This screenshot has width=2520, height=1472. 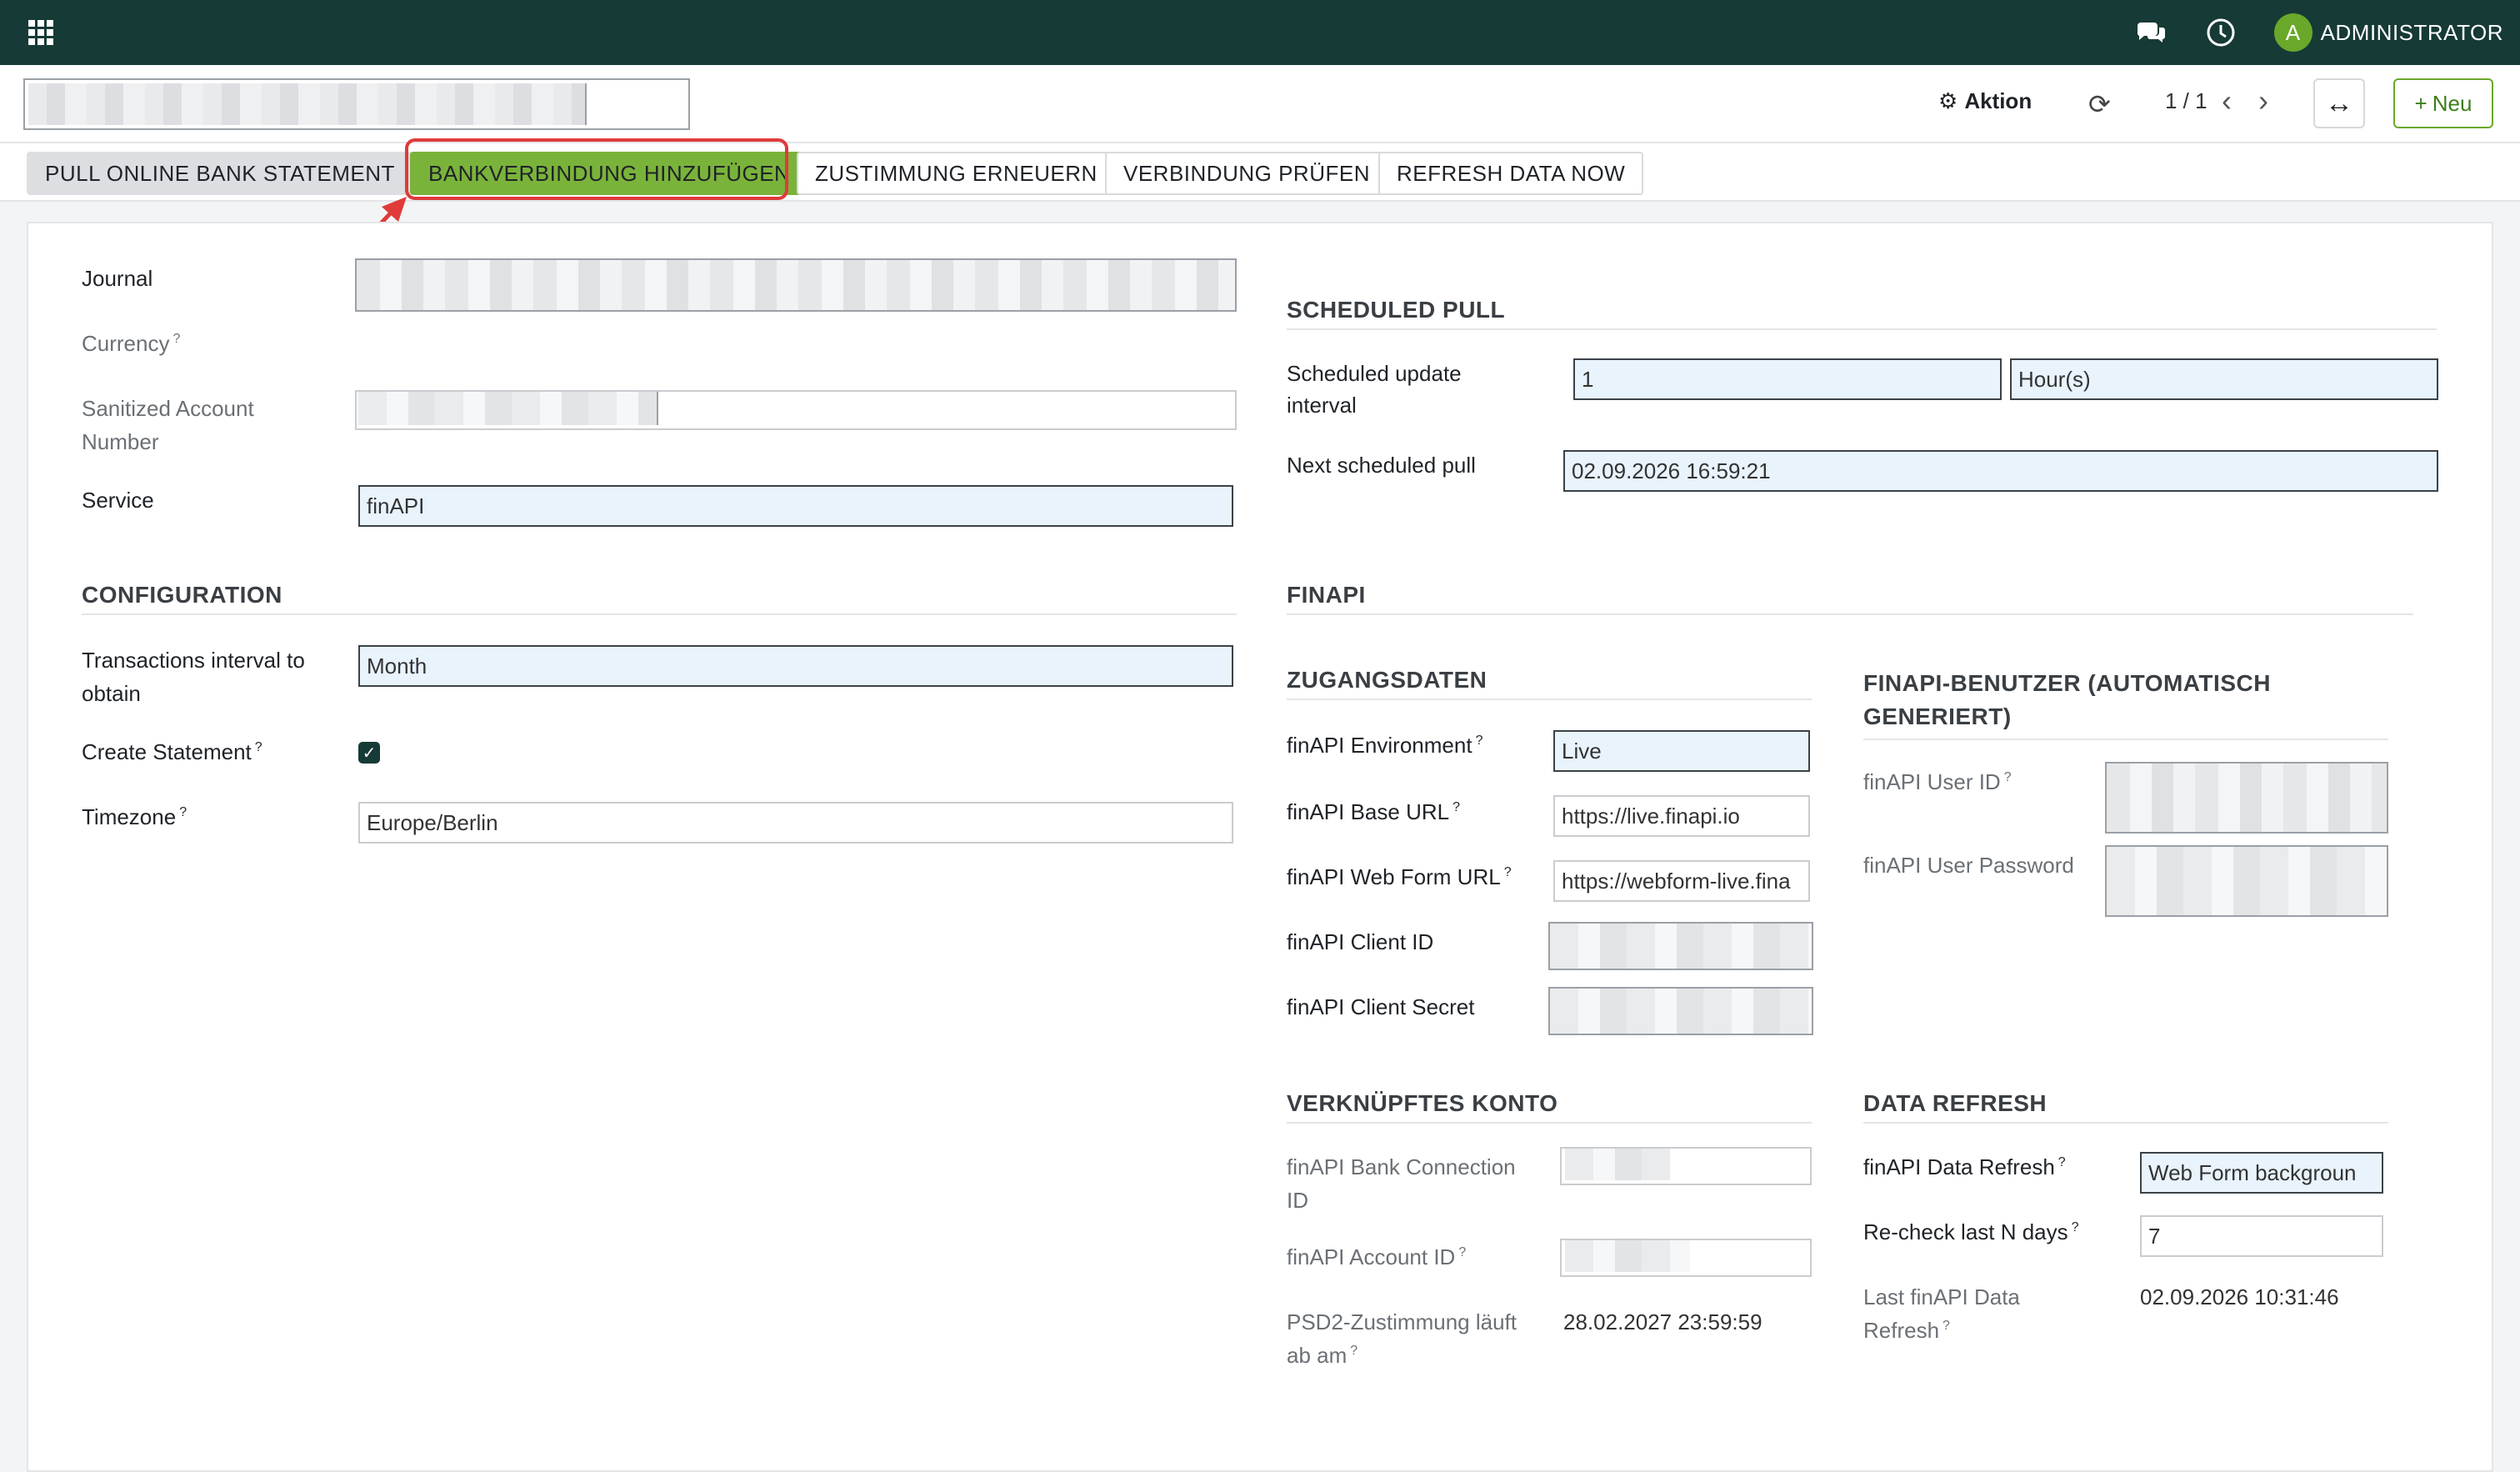 What do you see at coordinates (131, 343) in the screenshot?
I see `currency-label: Currency?` at bounding box center [131, 343].